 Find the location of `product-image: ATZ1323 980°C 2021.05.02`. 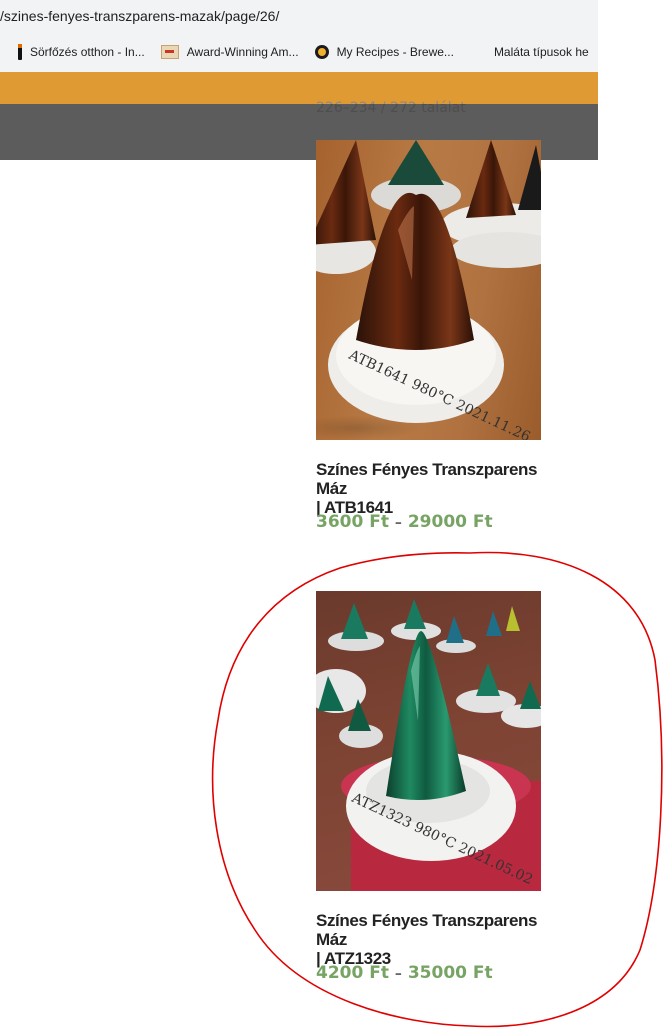

product-image: ATZ1323 980°C 2021.05.02 is located at coordinates (428, 741).